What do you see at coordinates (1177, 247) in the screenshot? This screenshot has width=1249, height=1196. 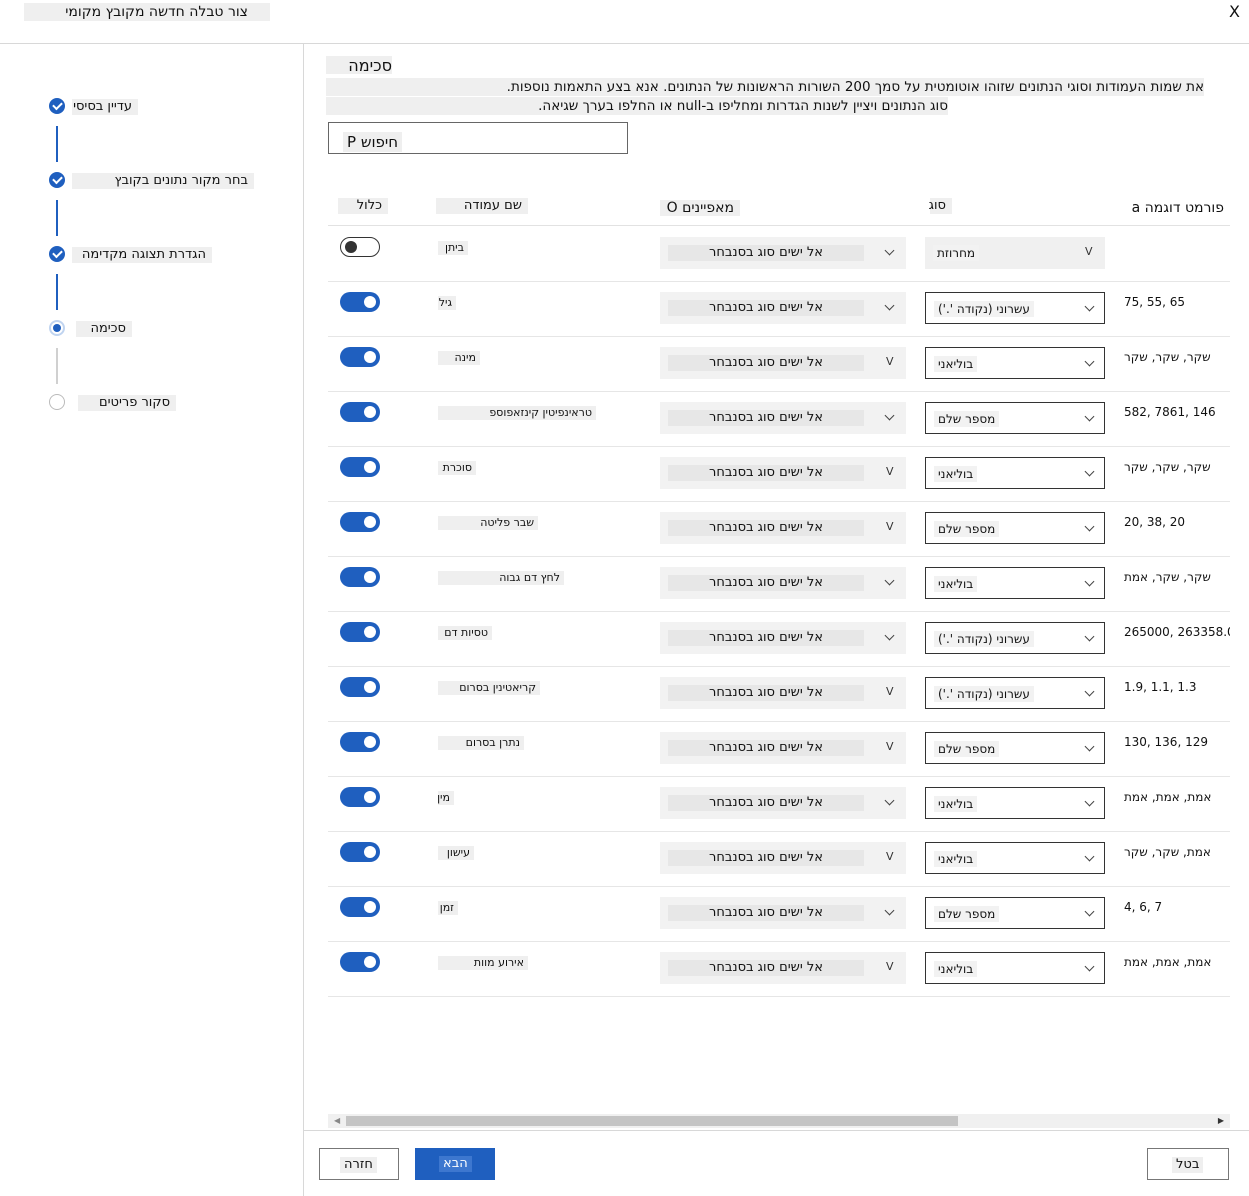 I see `sample-values` at bounding box center [1177, 247].